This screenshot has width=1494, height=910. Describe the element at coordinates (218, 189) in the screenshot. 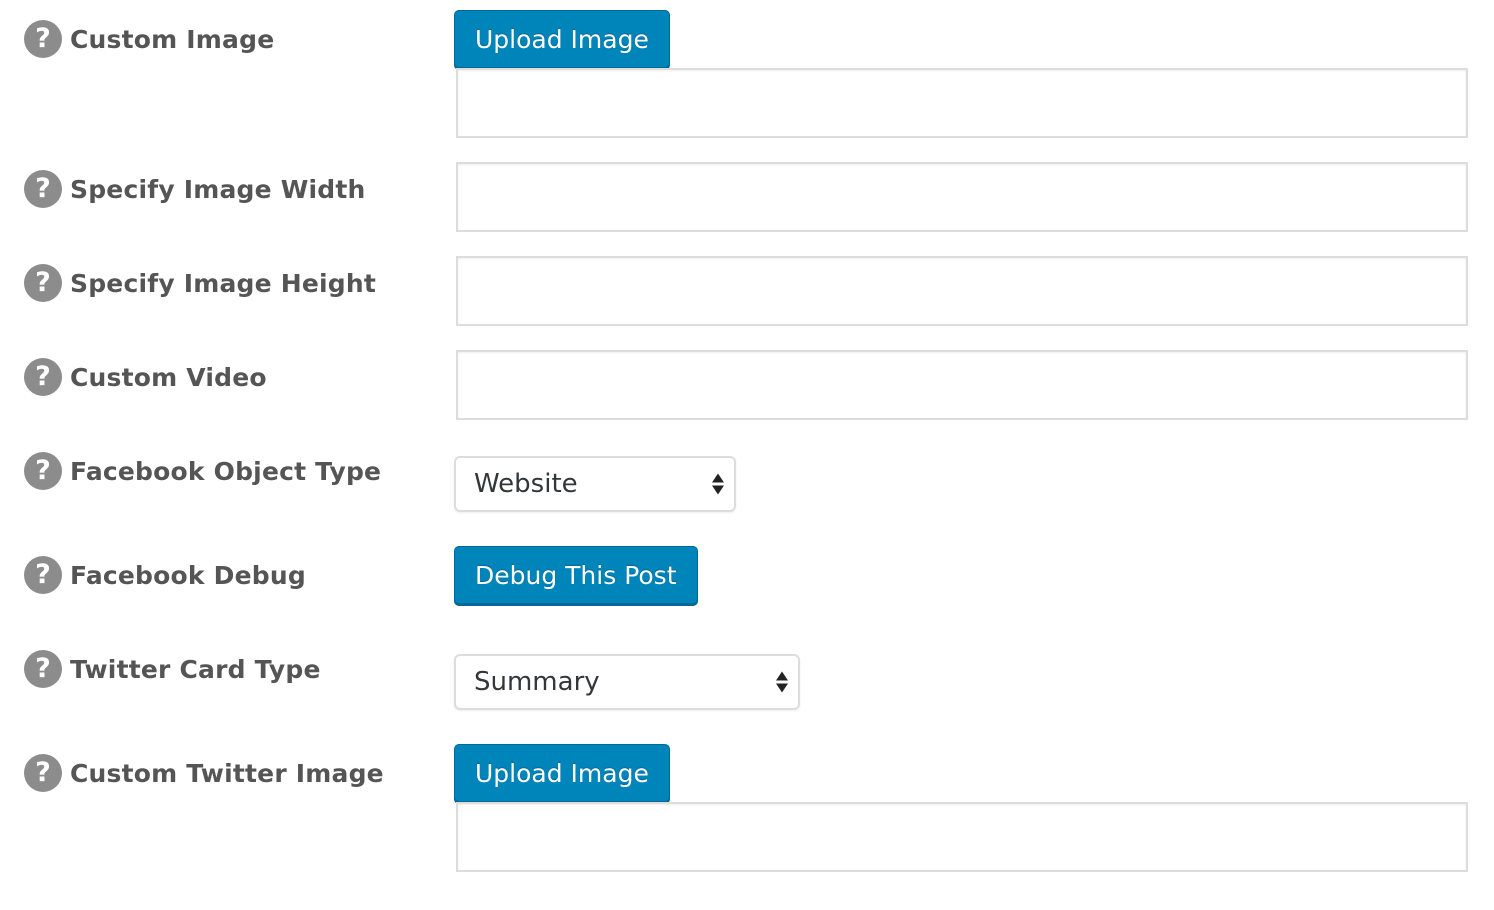

I see `image-width-label-text: Specify Image Width` at that location.